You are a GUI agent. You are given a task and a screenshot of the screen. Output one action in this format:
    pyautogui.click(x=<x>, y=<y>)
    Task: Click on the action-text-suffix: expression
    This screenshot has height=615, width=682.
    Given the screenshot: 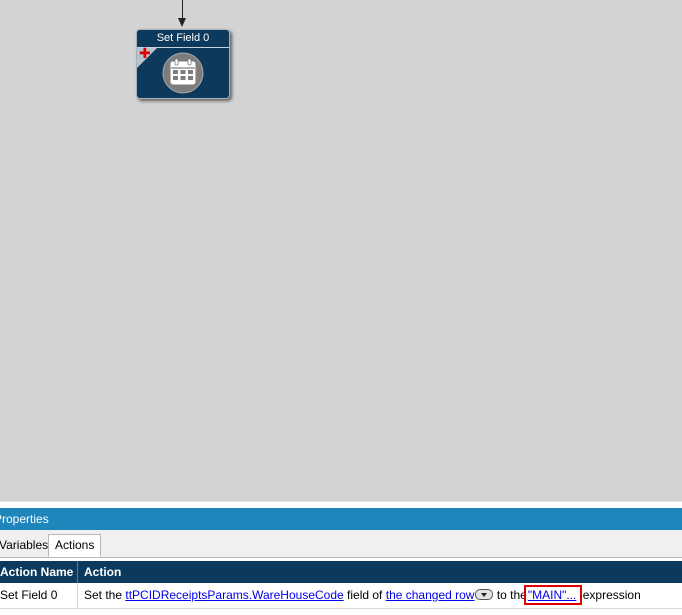 What is the action you would take?
    pyautogui.click(x=611, y=595)
    